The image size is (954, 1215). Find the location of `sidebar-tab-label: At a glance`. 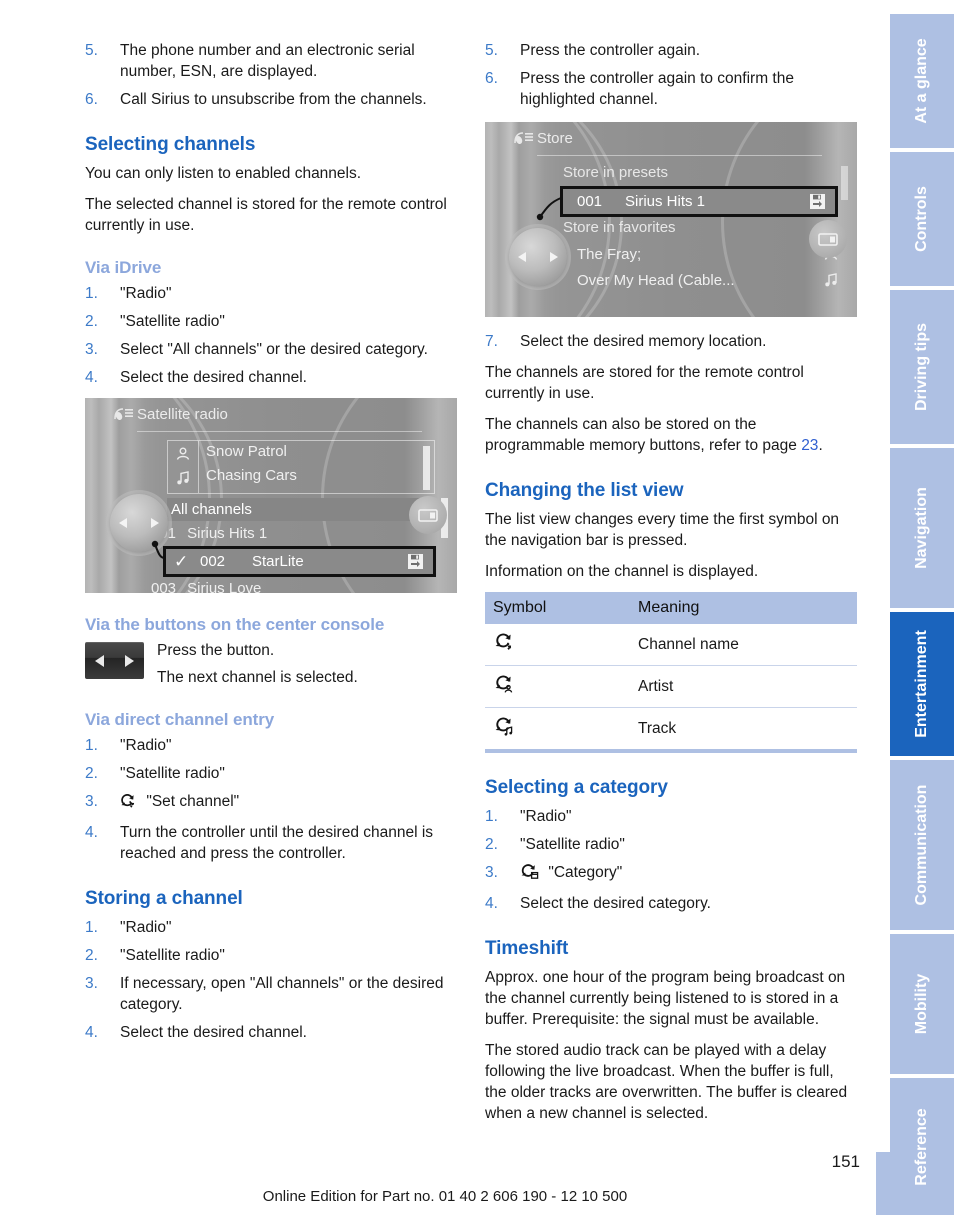

sidebar-tab-label: At a glance is located at coordinates (921, 81).